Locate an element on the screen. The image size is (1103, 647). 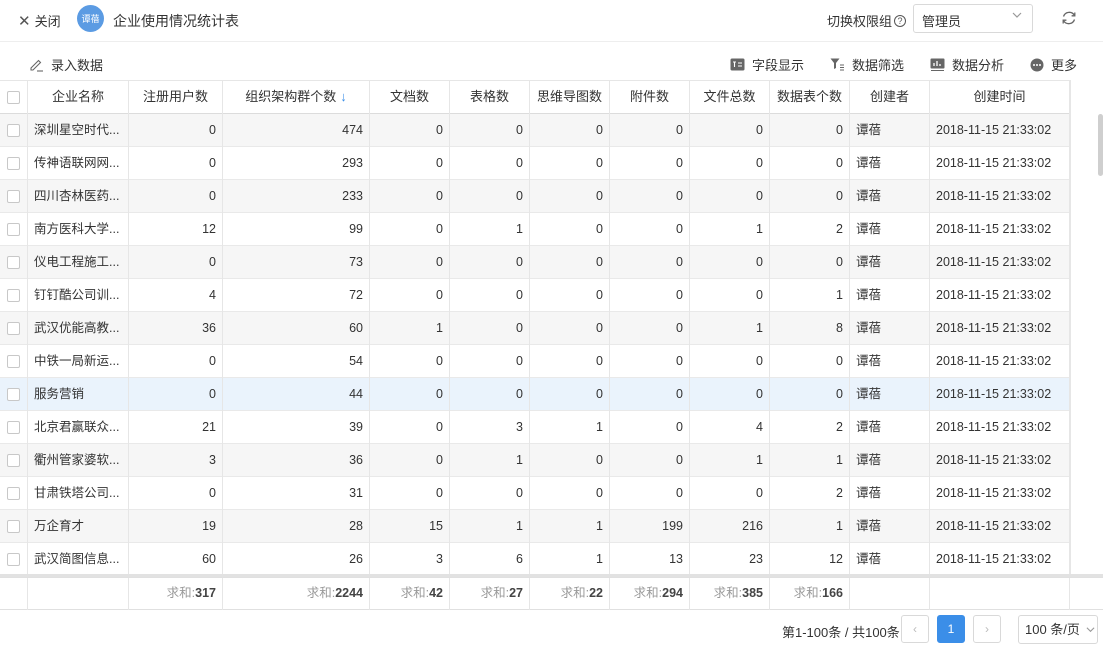
pagination-info: 第1-100条 / 共100条 is located at coordinates (841, 632).